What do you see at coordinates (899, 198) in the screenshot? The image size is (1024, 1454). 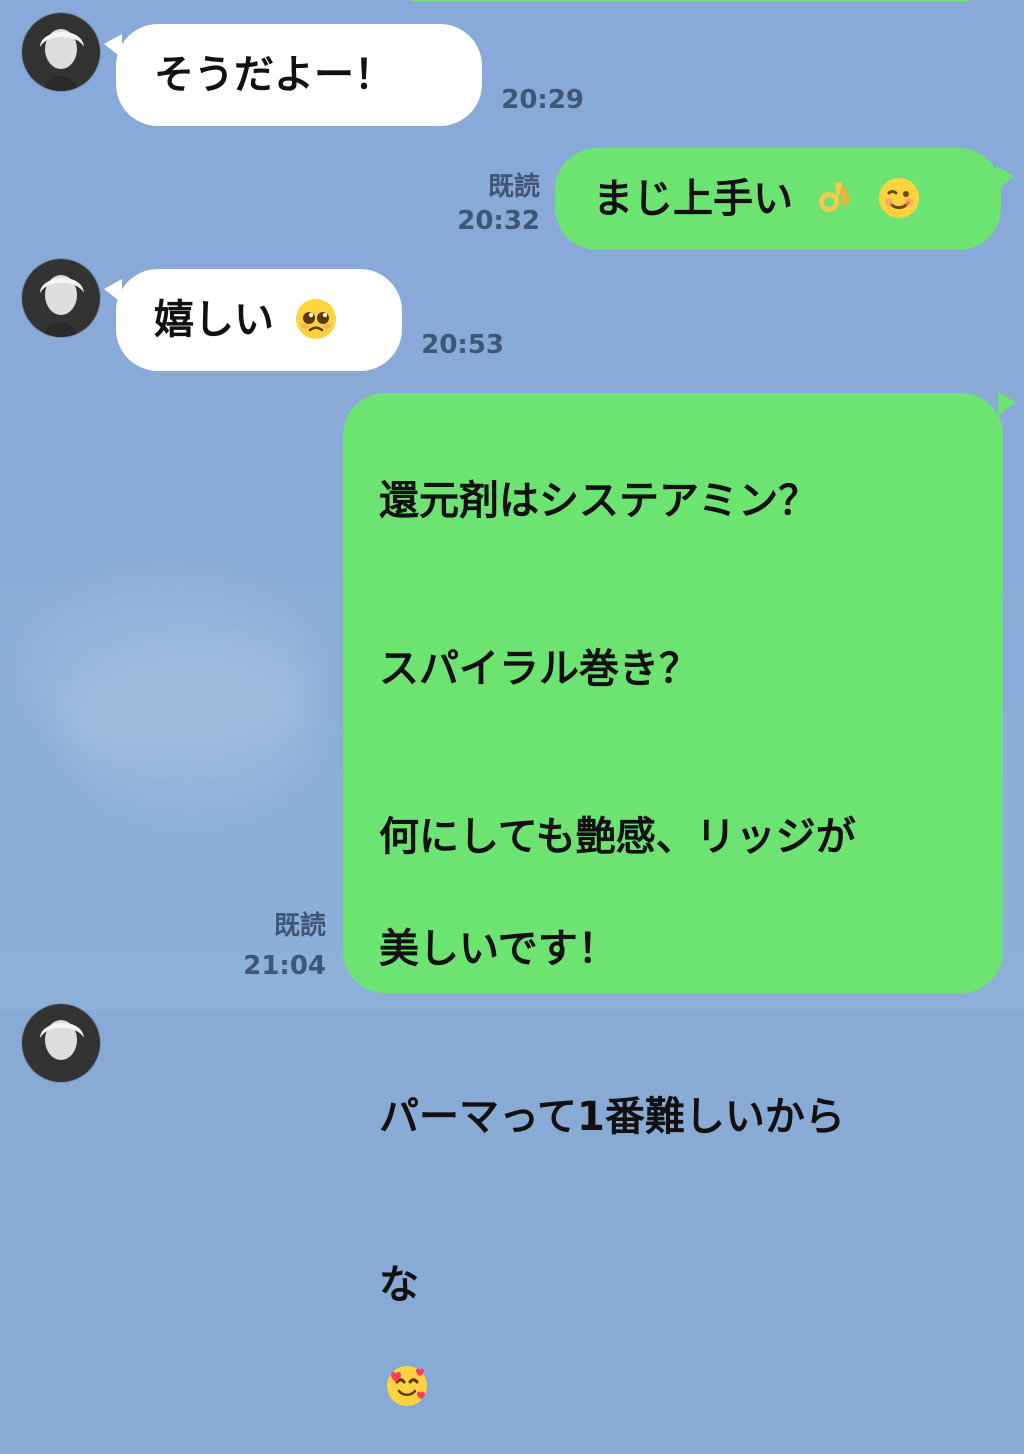 I see `wink-emoji-icon` at bounding box center [899, 198].